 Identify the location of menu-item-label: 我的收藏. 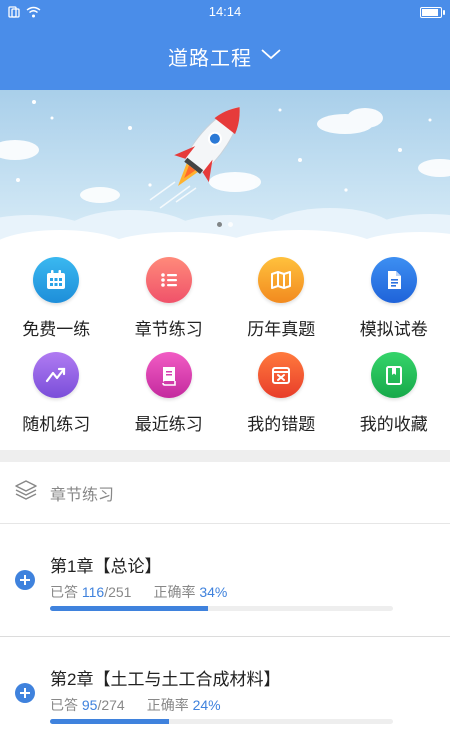
(393, 424).